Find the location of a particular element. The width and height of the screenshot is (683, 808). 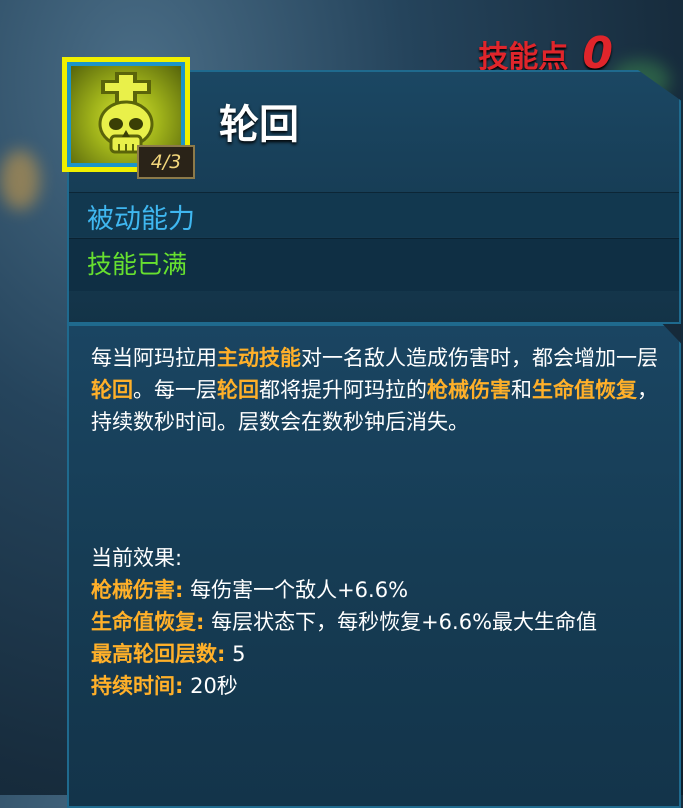

skill-type-row: 被动能力 is located at coordinates (374, 214).